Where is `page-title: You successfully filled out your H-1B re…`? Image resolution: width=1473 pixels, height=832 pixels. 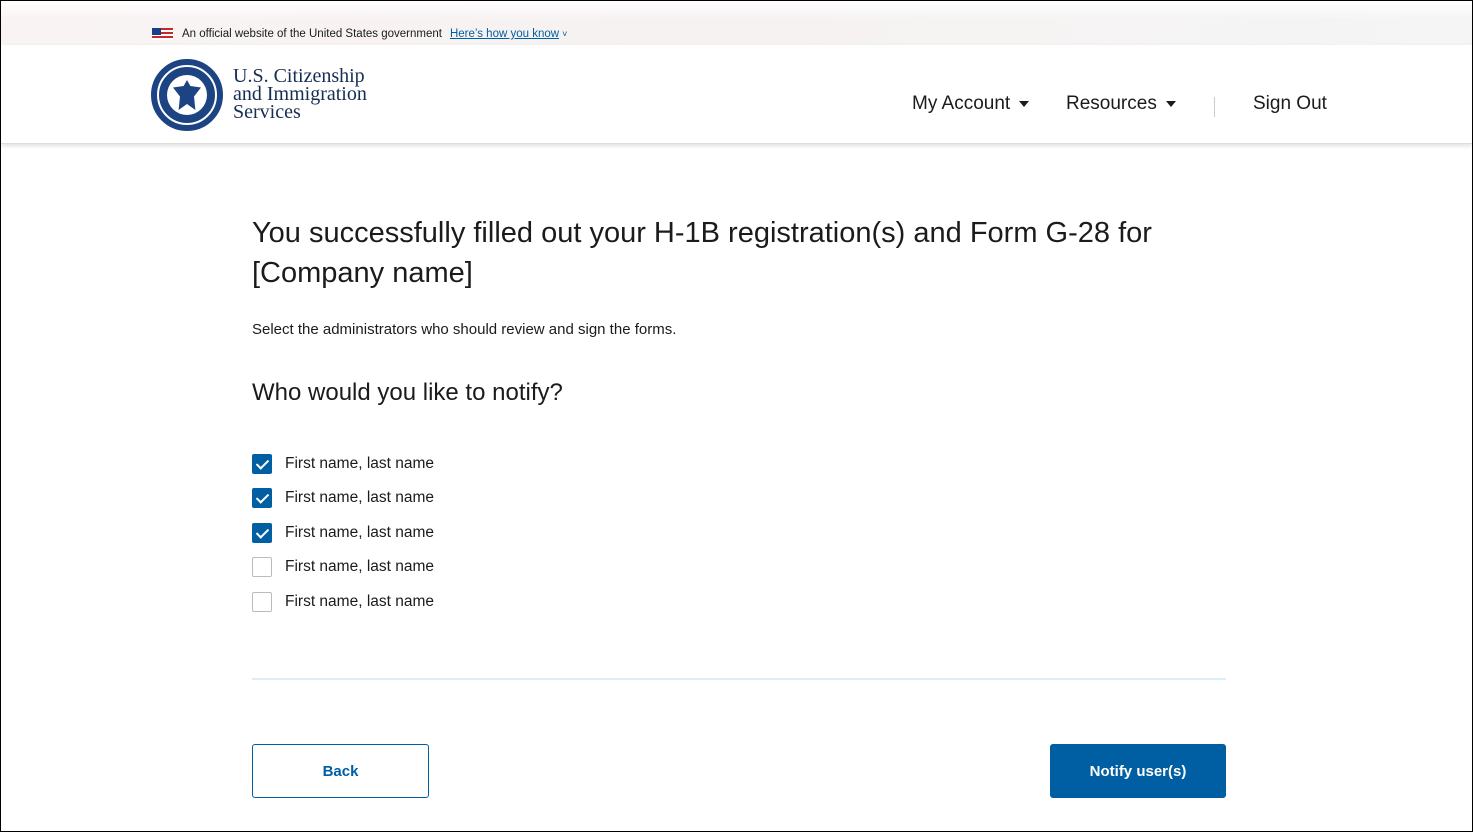 page-title: You successfully filled out your H-1B re… is located at coordinates (702, 253).